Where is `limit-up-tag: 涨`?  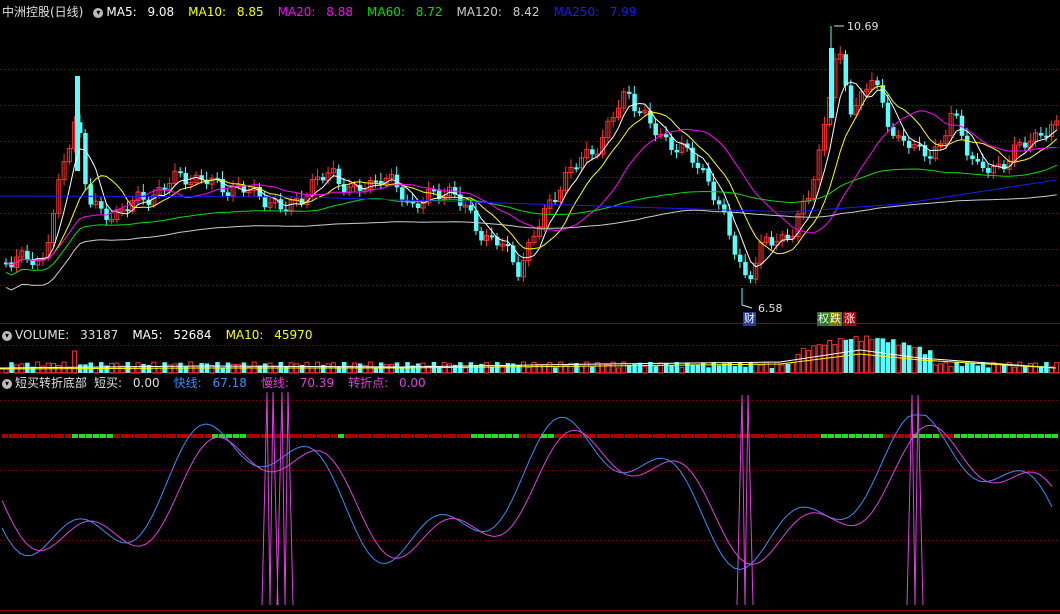
limit-up-tag: 涨 is located at coordinates (849, 319).